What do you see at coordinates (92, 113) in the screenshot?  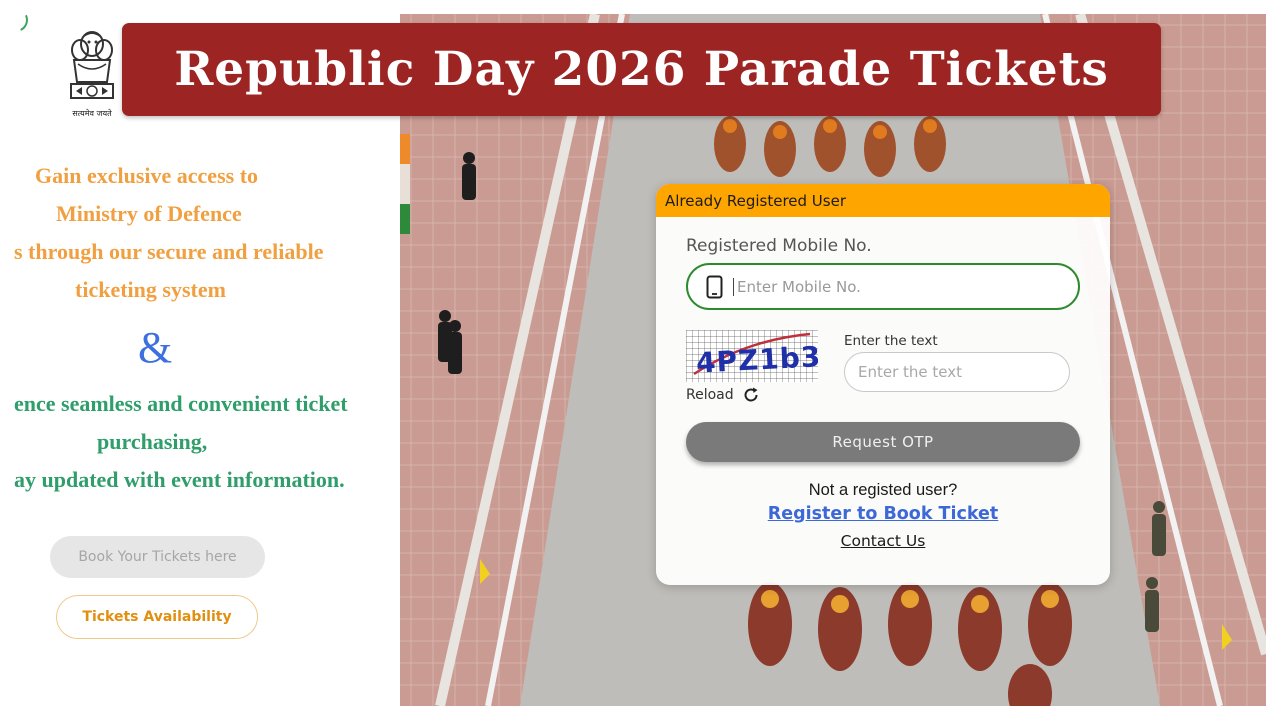 I see `emblem-motto: सत्यमेव जयते` at bounding box center [92, 113].